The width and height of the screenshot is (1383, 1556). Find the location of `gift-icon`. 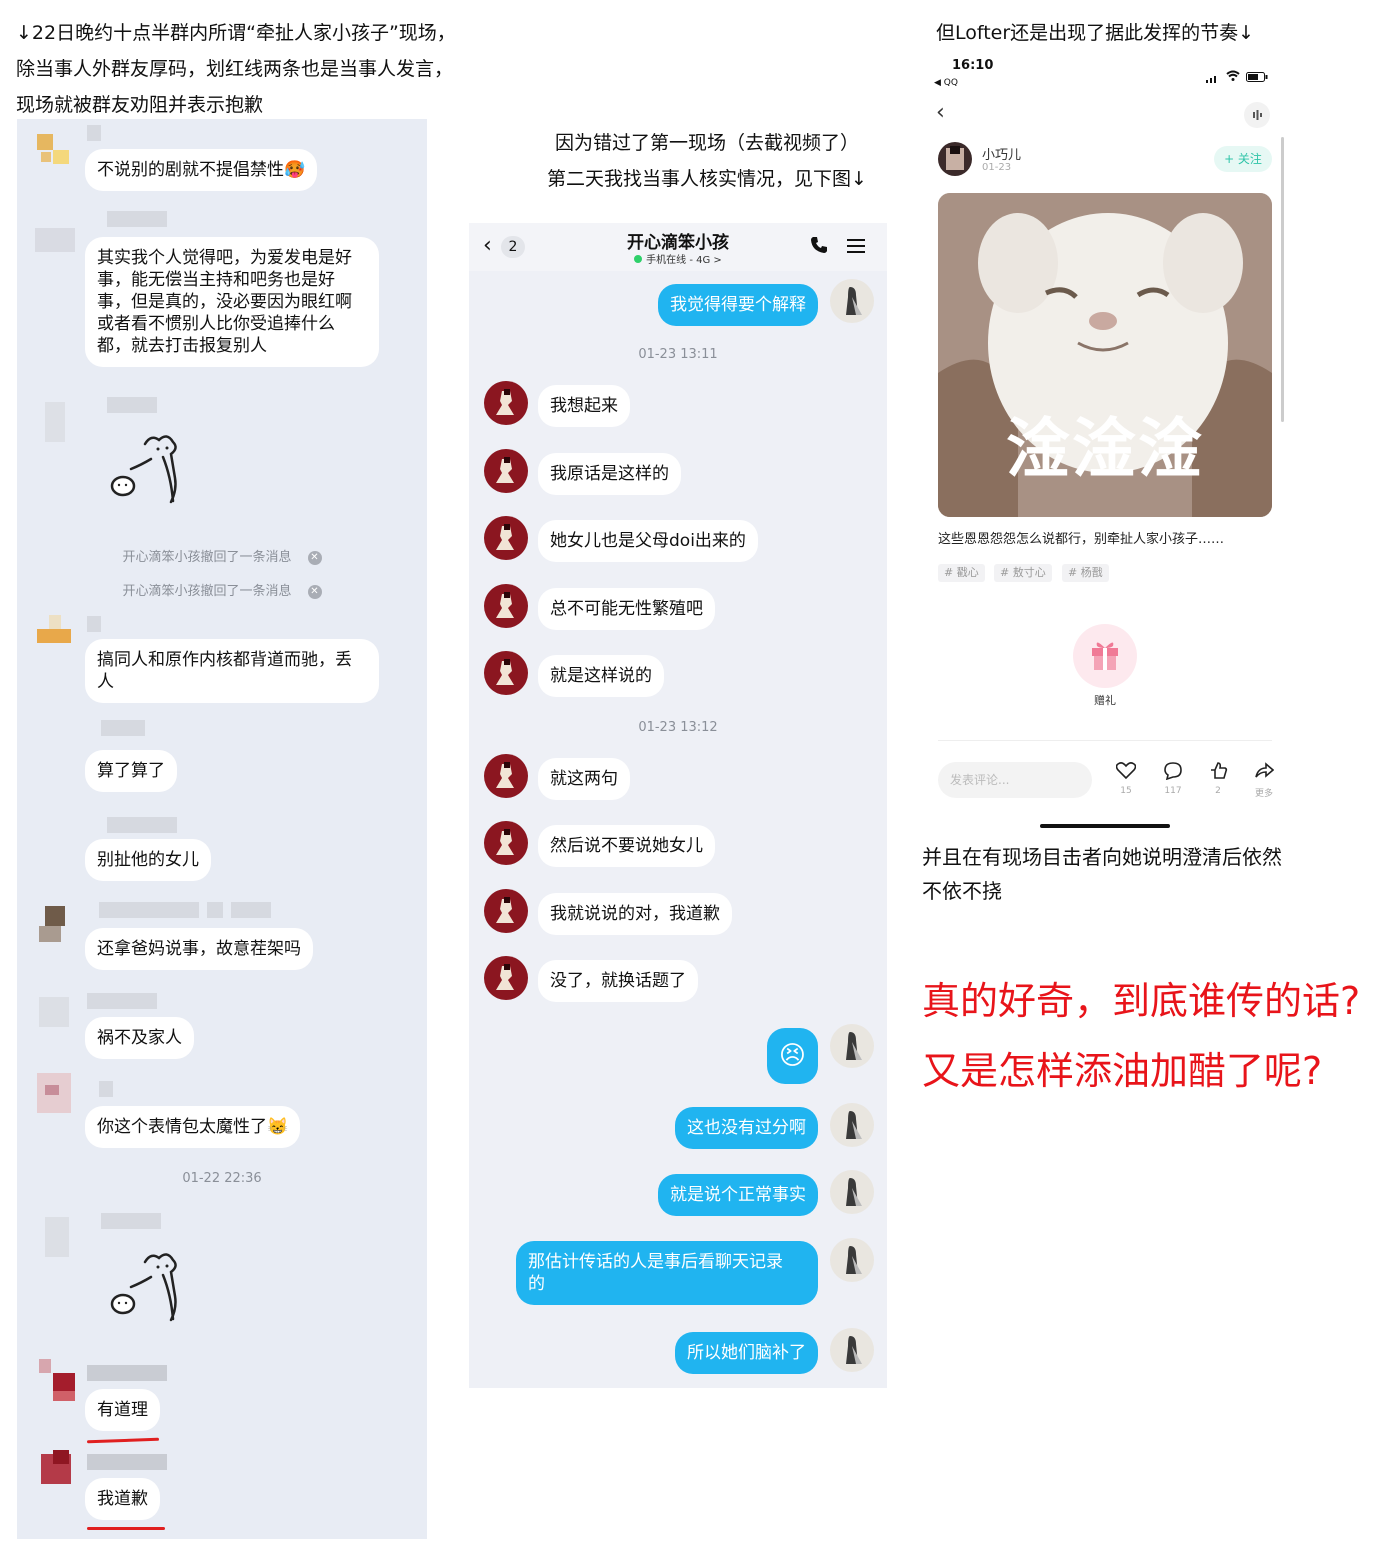

gift-icon is located at coordinates (1105, 655).